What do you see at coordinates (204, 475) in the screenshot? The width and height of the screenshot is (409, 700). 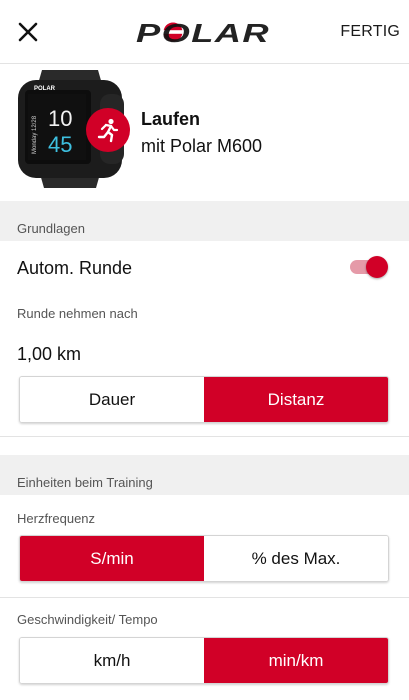 I see `section-header-units: Einheiten beim Training` at bounding box center [204, 475].